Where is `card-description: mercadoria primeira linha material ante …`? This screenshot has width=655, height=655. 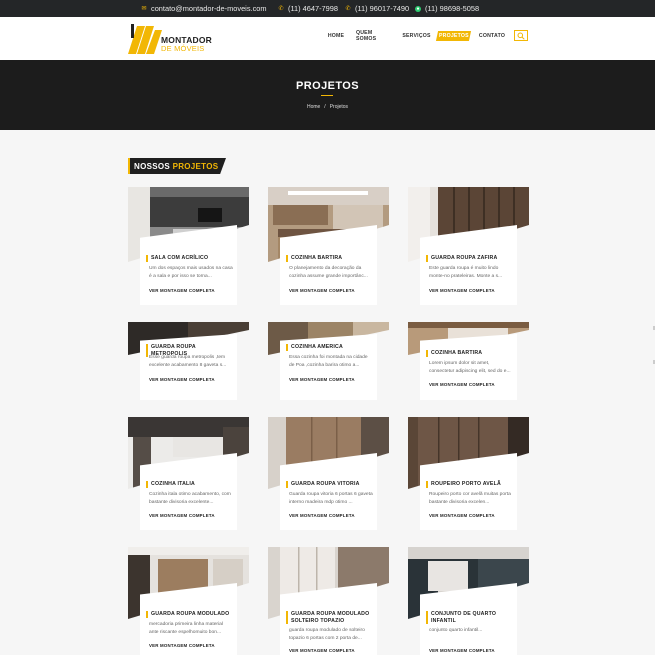 card-description: mercadoria primeira linha material ante … is located at coordinates (186, 628).